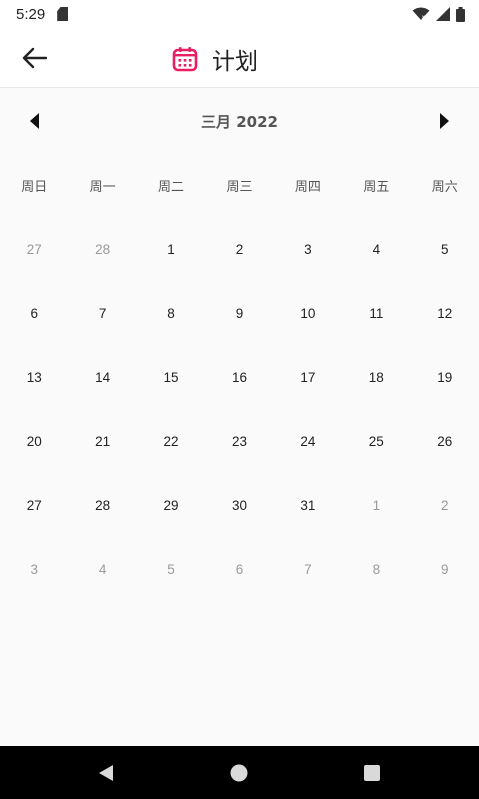 The height and width of the screenshot is (799, 479). I want to click on weekday-thu: 周四, so click(307, 187).